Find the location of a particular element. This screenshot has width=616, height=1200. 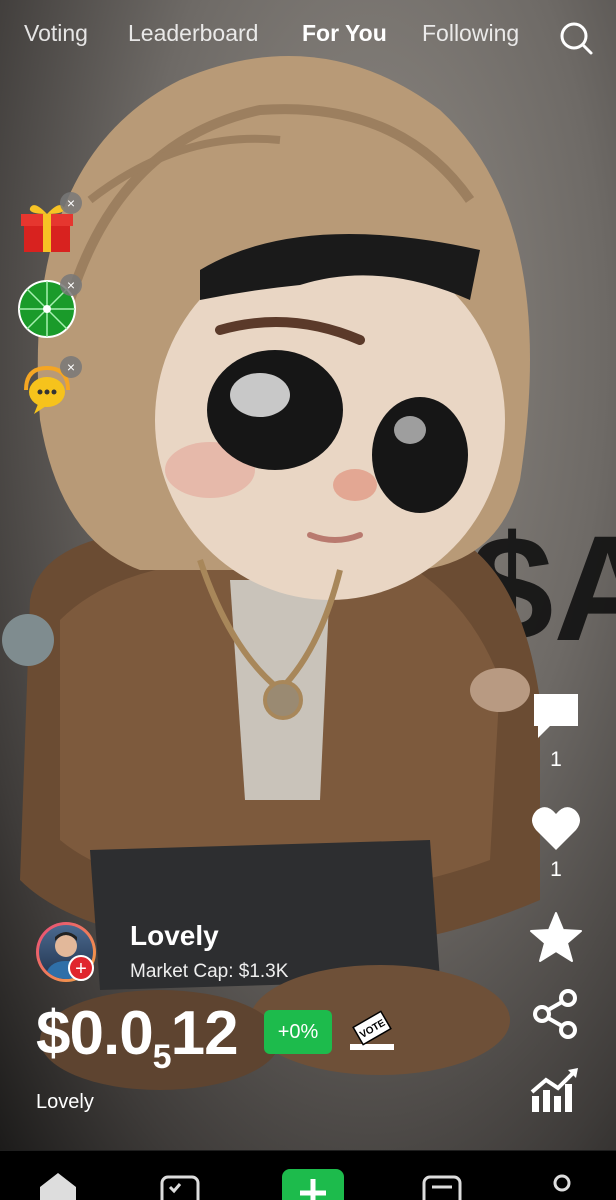

bottom-nav is located at coordinates (308, 1175).